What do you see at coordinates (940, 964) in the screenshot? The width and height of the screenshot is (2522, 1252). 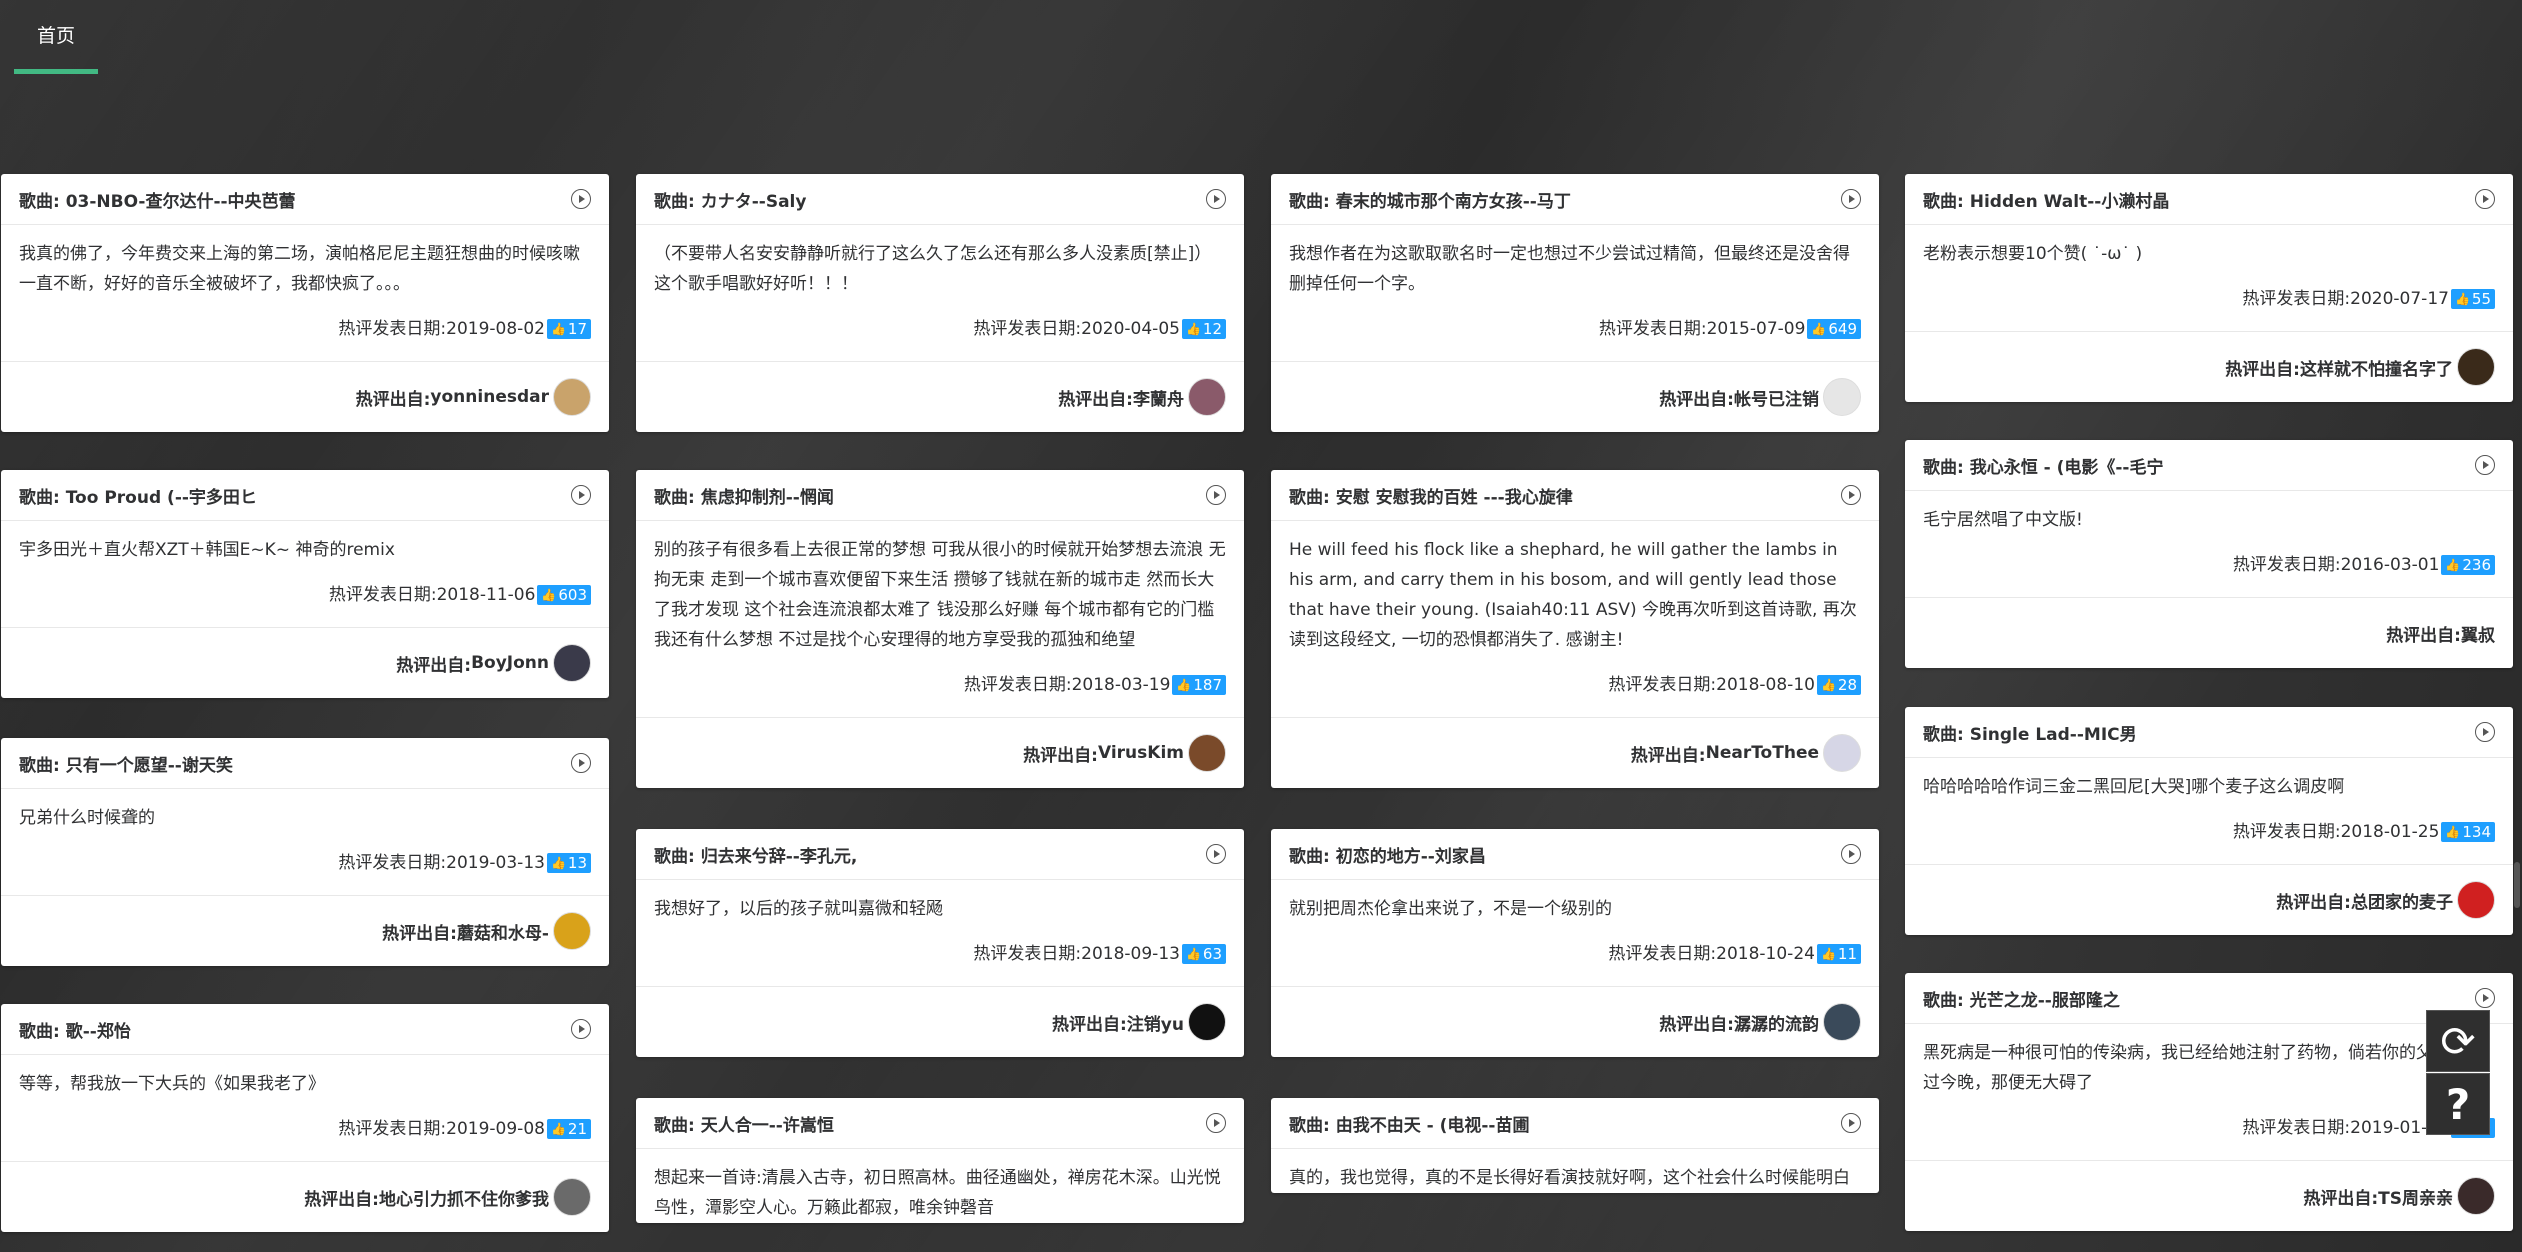 I see `comment-meta: 热评发表日期: 2018-09-13 👍 63` at bounding box center [940, 964].